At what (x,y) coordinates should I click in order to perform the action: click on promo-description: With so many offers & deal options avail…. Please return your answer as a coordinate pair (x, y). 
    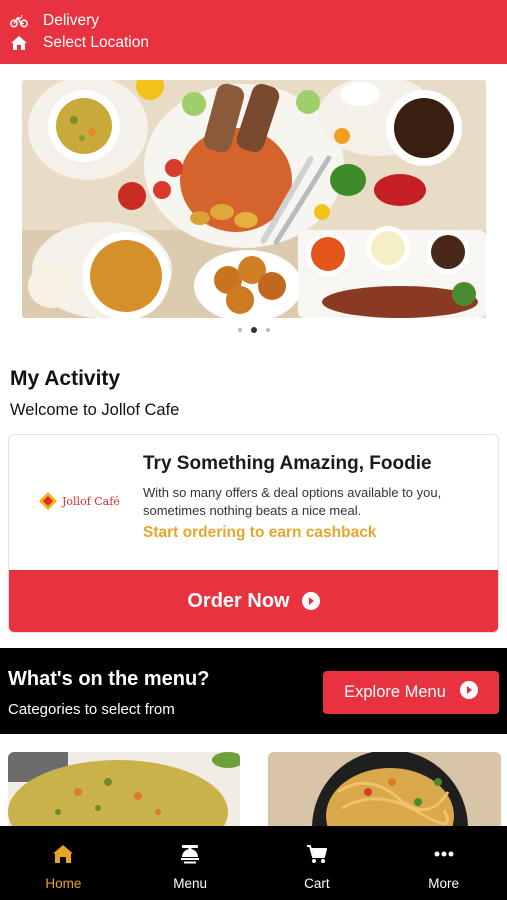
    Looking at the image, I should click on (292, 501).